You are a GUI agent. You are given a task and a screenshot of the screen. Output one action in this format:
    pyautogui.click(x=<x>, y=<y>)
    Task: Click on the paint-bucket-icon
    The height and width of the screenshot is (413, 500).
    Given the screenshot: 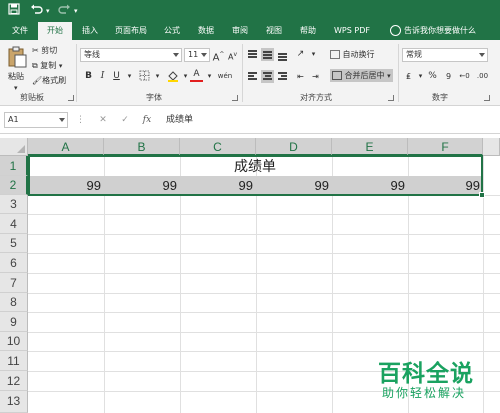 What is the action you would take?
    pyautogui.click(x=172, y=76)
    